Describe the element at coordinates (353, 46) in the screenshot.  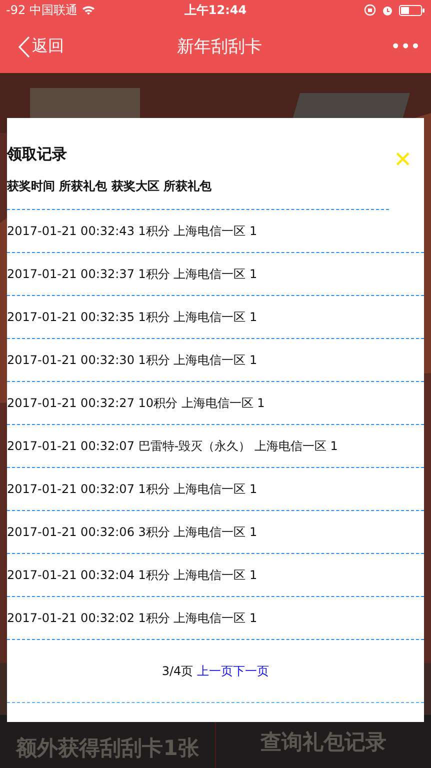
I see `more-button: •••` at that location.